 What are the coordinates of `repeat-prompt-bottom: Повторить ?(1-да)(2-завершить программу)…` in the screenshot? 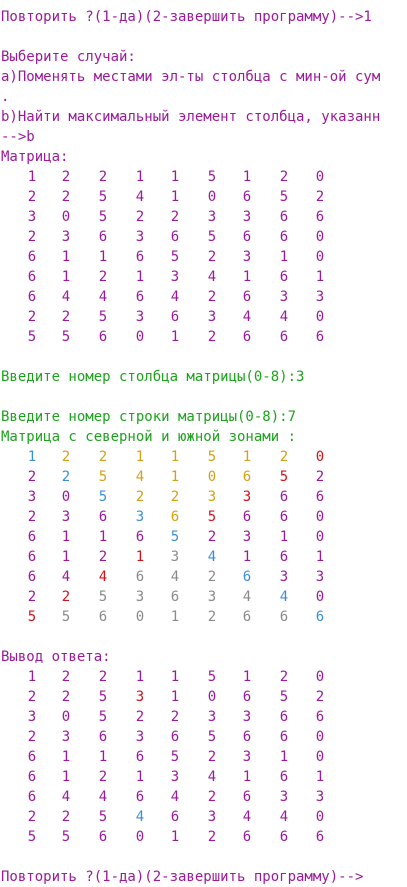 It's located at (182, 877).